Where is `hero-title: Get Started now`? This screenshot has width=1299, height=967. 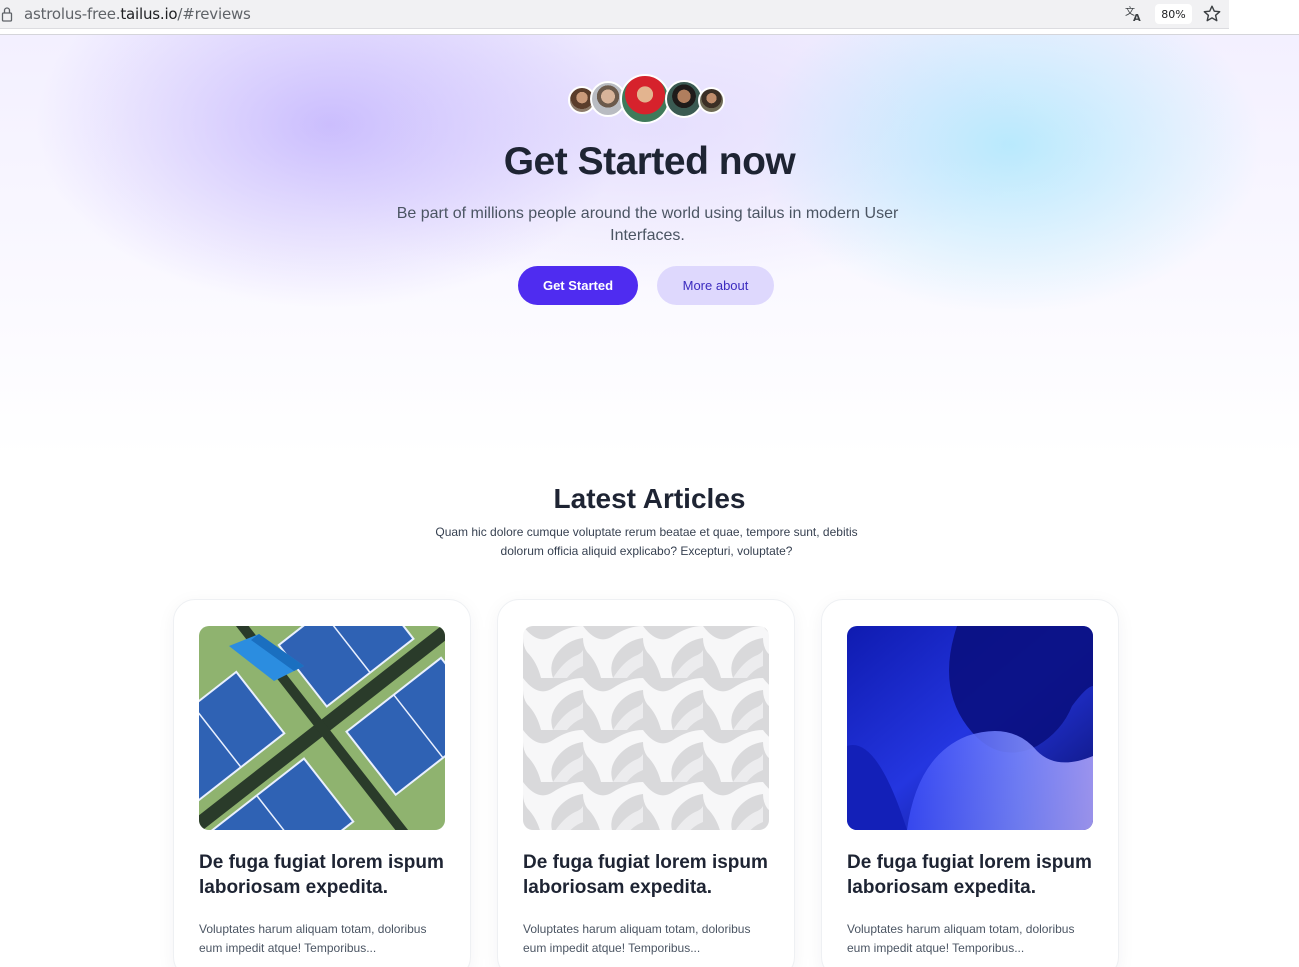
hero-title: Get Started now is located at coordinates (649, 161).